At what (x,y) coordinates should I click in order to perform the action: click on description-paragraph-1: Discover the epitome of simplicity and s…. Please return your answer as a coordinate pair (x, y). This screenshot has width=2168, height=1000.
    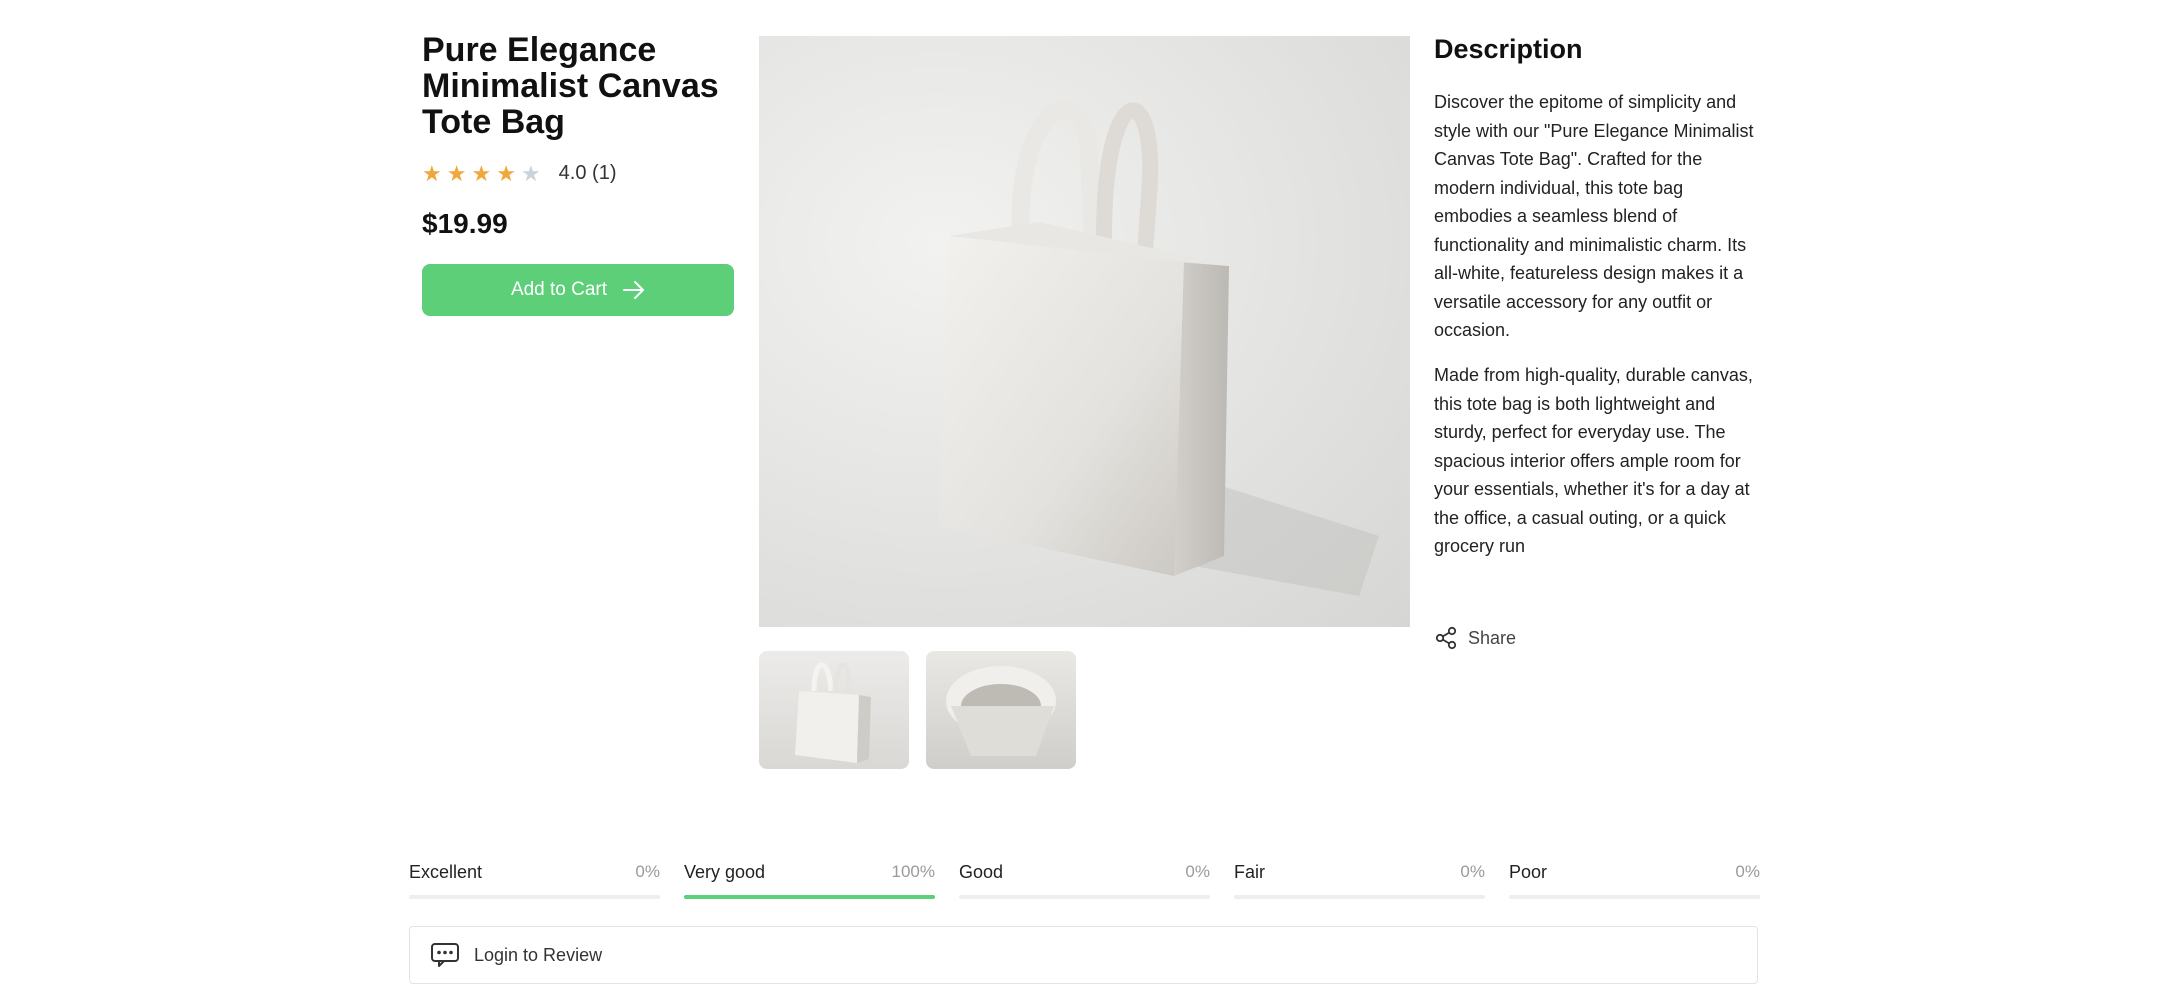
    Looking at the image, I should click on (1594, 216).